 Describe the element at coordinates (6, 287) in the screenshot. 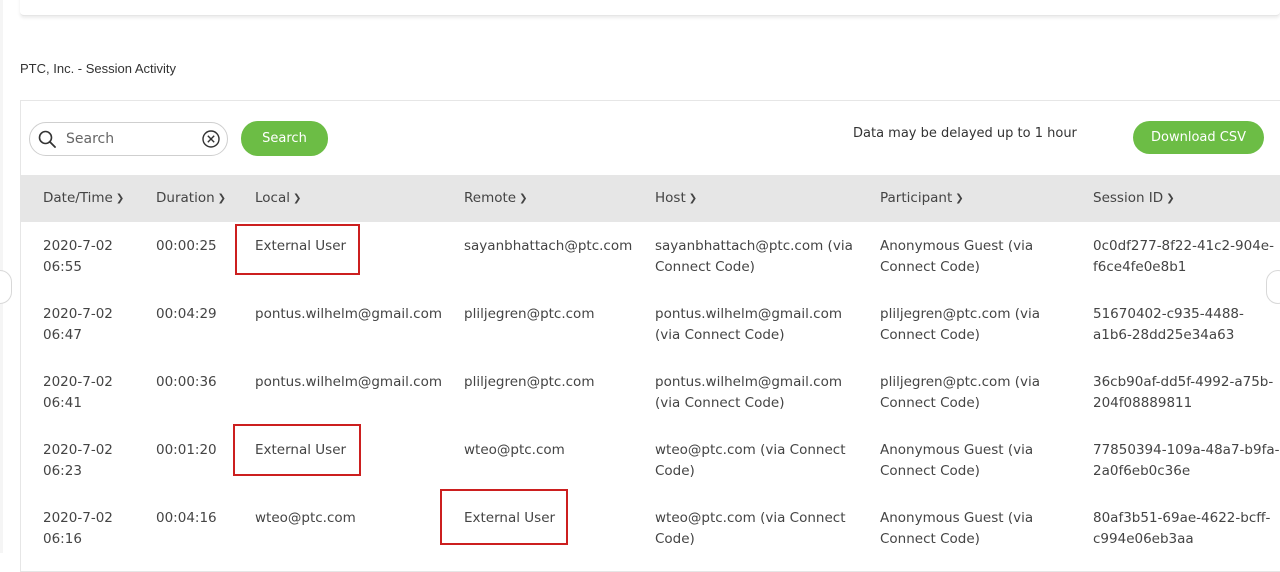

I see `scroll-left-arrow` at that location.